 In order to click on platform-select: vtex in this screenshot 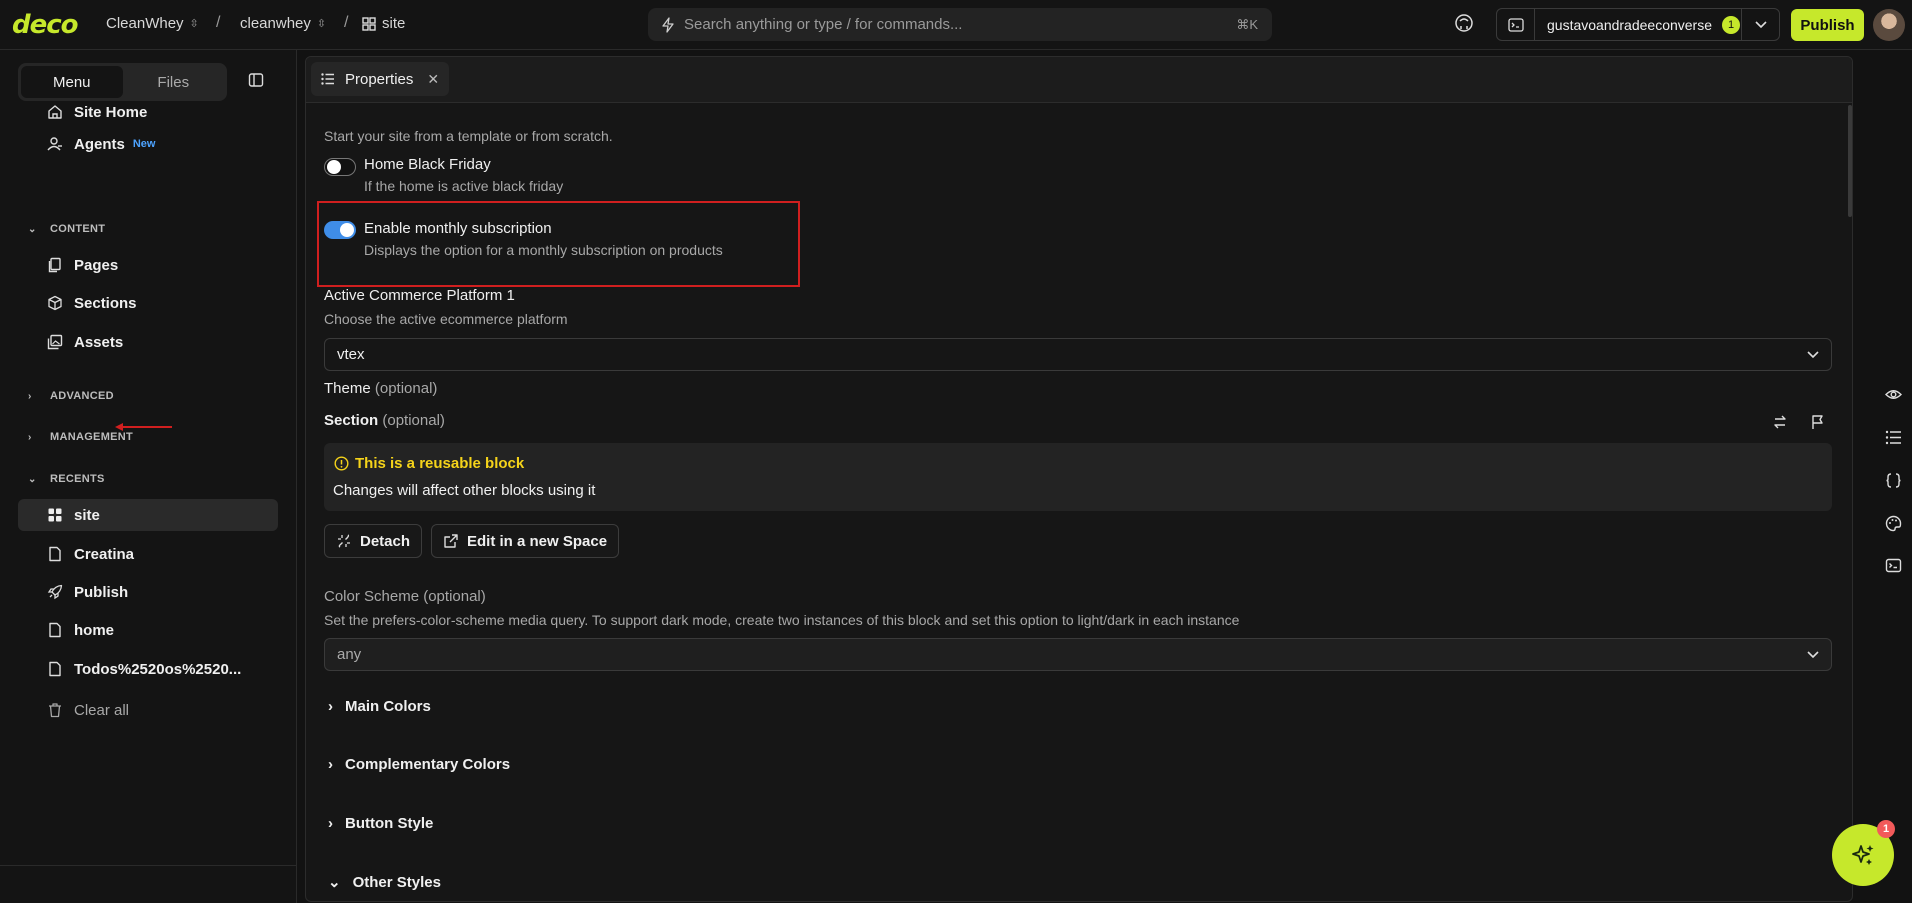, I will do `click(1078, 354)`.